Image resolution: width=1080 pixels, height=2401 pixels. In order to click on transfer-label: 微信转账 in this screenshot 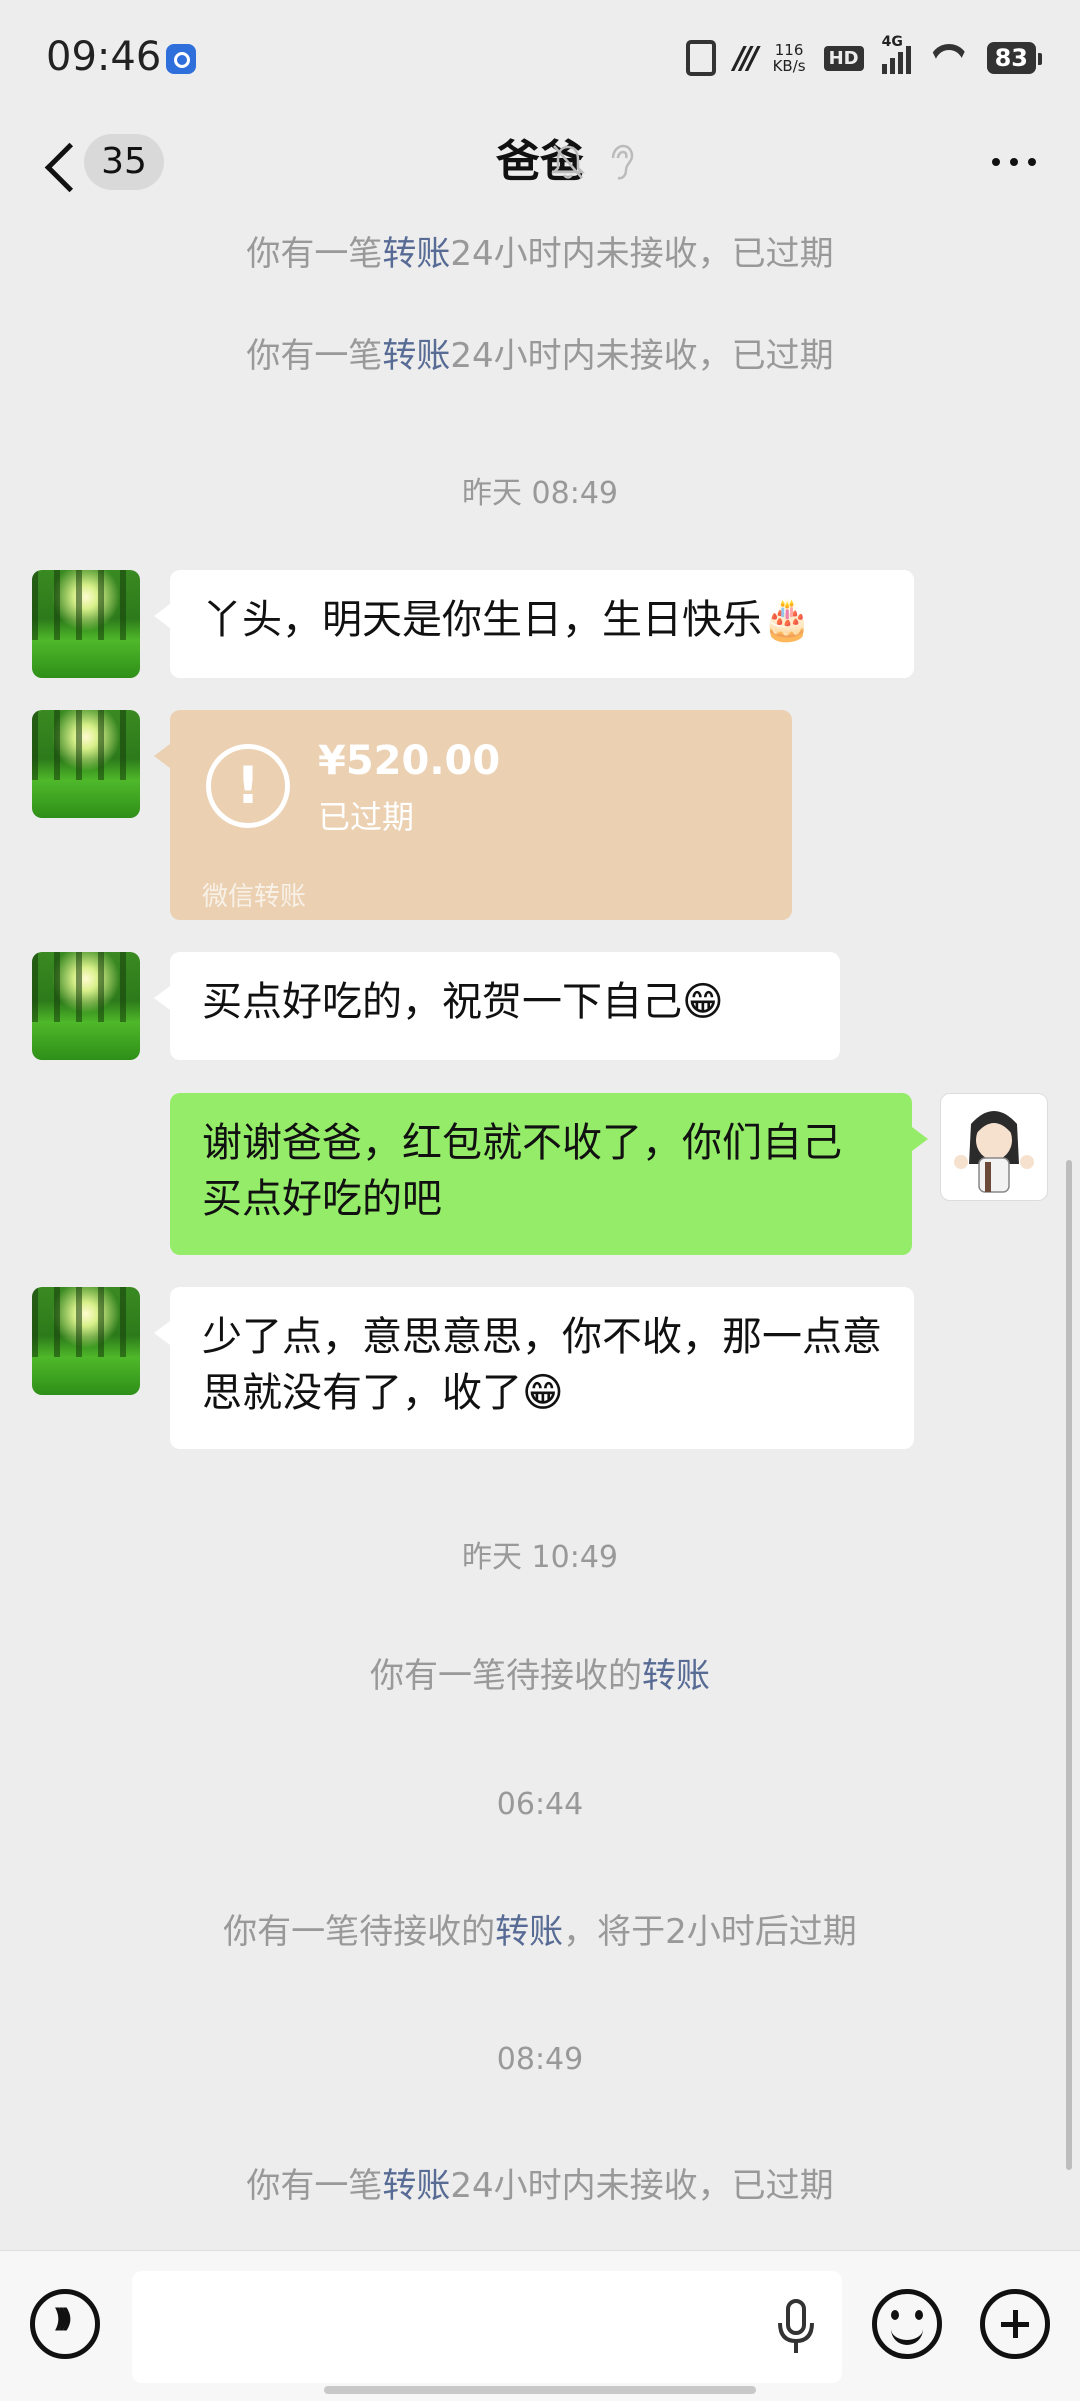, I will do `click(254, 897)`.